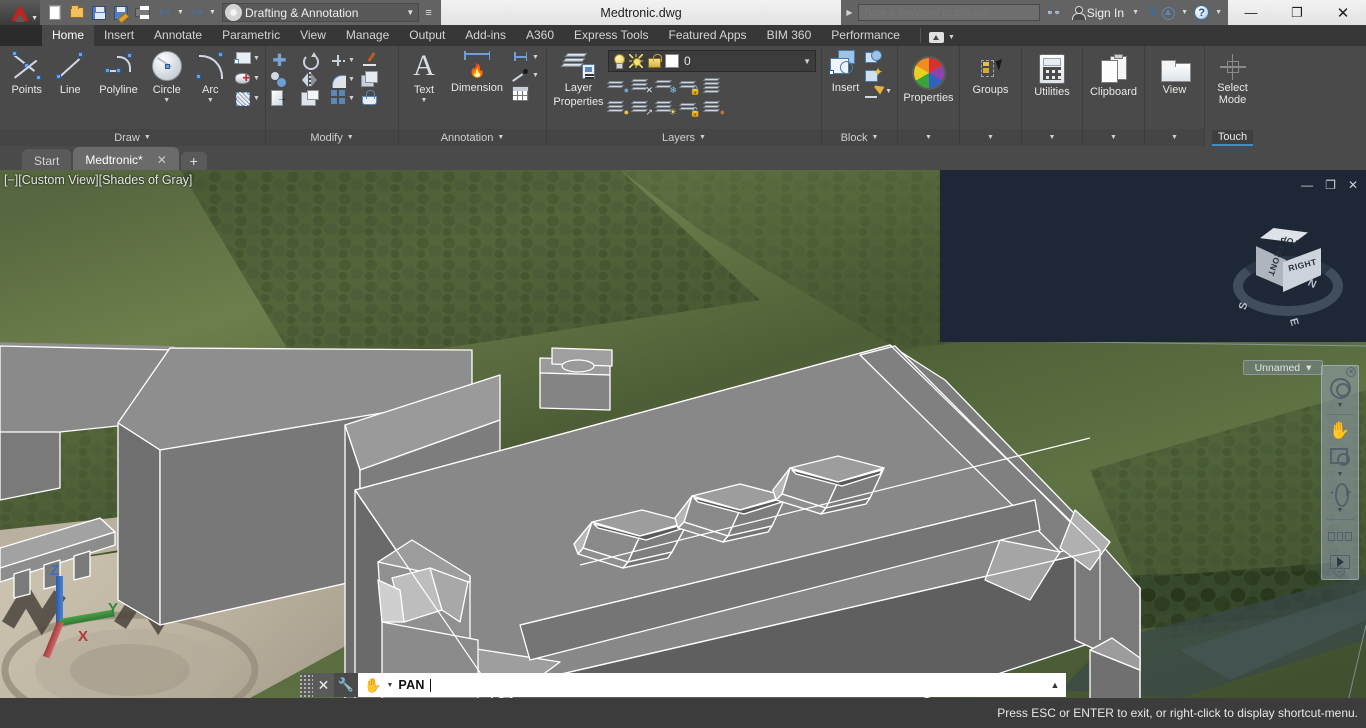  What do you see at coordinates (789, 35) in the screenshot?
I see `ribbon-tab-bim360: BIM 360` at bounding box center [789, 35].